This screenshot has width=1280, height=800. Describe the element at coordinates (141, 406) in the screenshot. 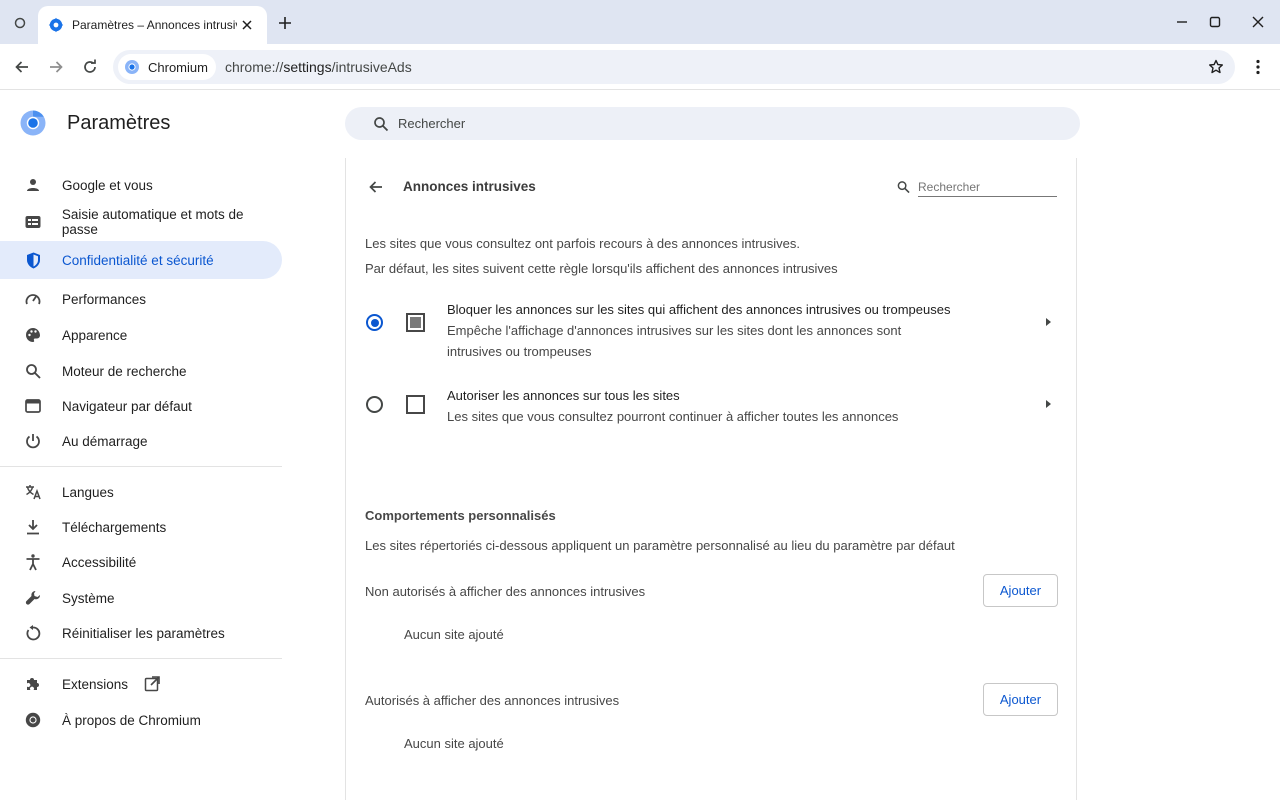

I see `sidebar-item-default-browser: Navigateur par défaut` at that location.